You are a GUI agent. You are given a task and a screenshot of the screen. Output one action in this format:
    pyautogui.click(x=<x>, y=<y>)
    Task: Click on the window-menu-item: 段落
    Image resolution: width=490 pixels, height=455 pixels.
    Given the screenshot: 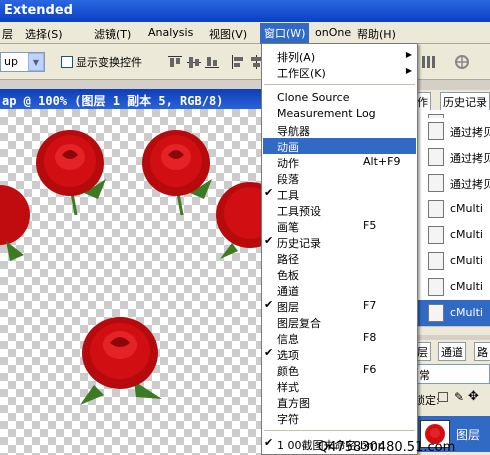 What is the action you would take?
    pyautogui.click(x=339, y=178)
    